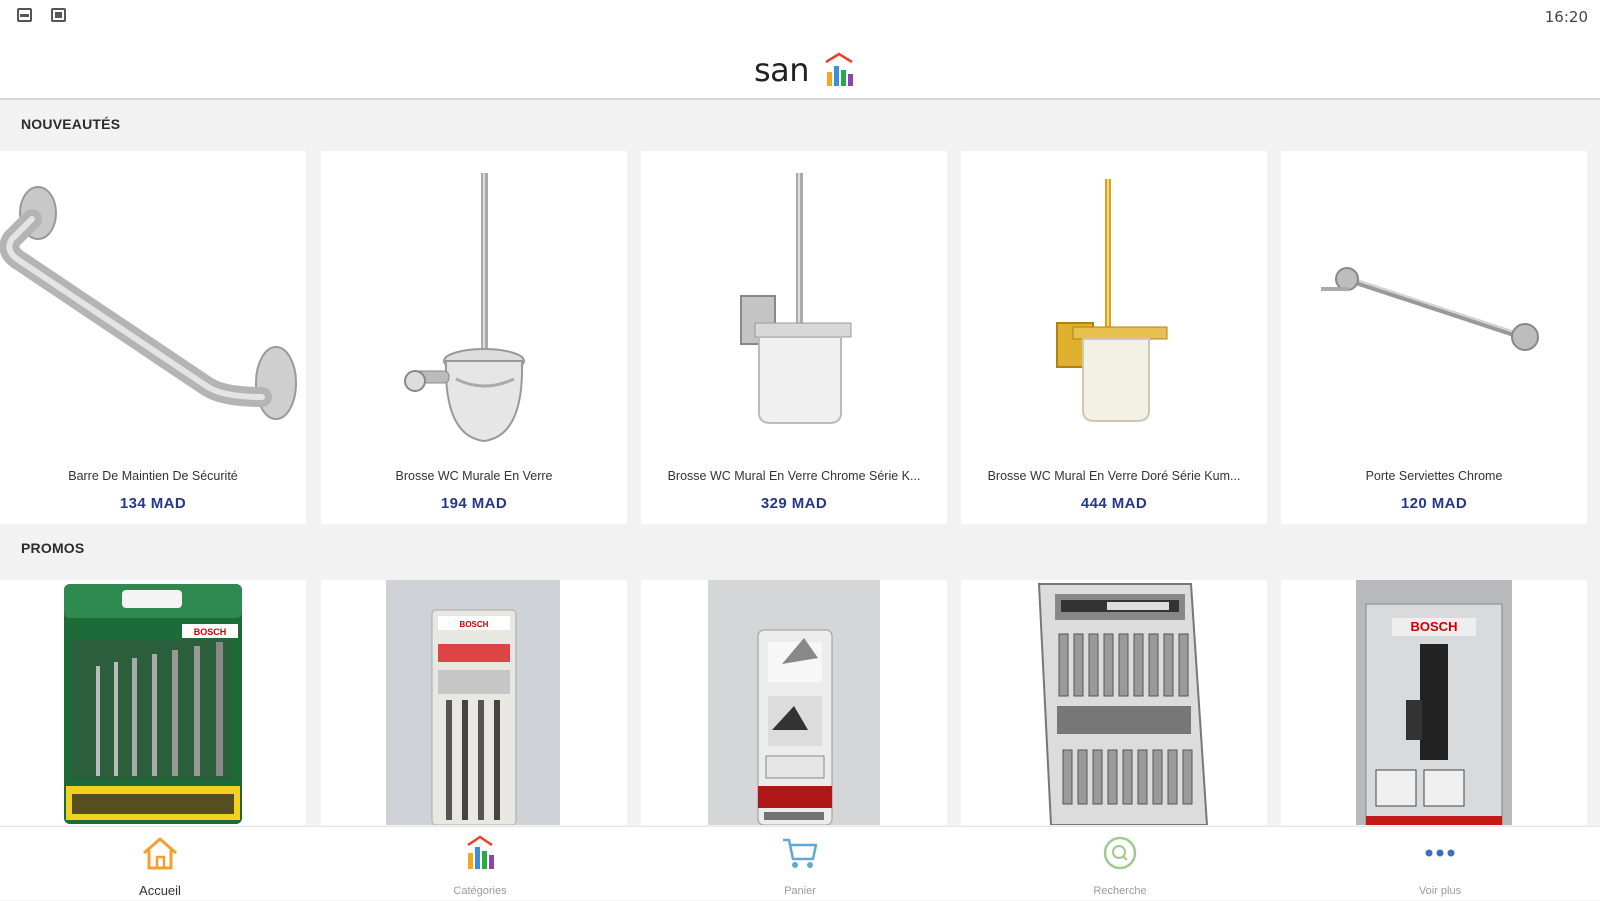 The image size is (1600, 901). What do you see at coordinates (782, 70) in the screenshot?
I see `logo-text: san` at bounding box center [782, 70].